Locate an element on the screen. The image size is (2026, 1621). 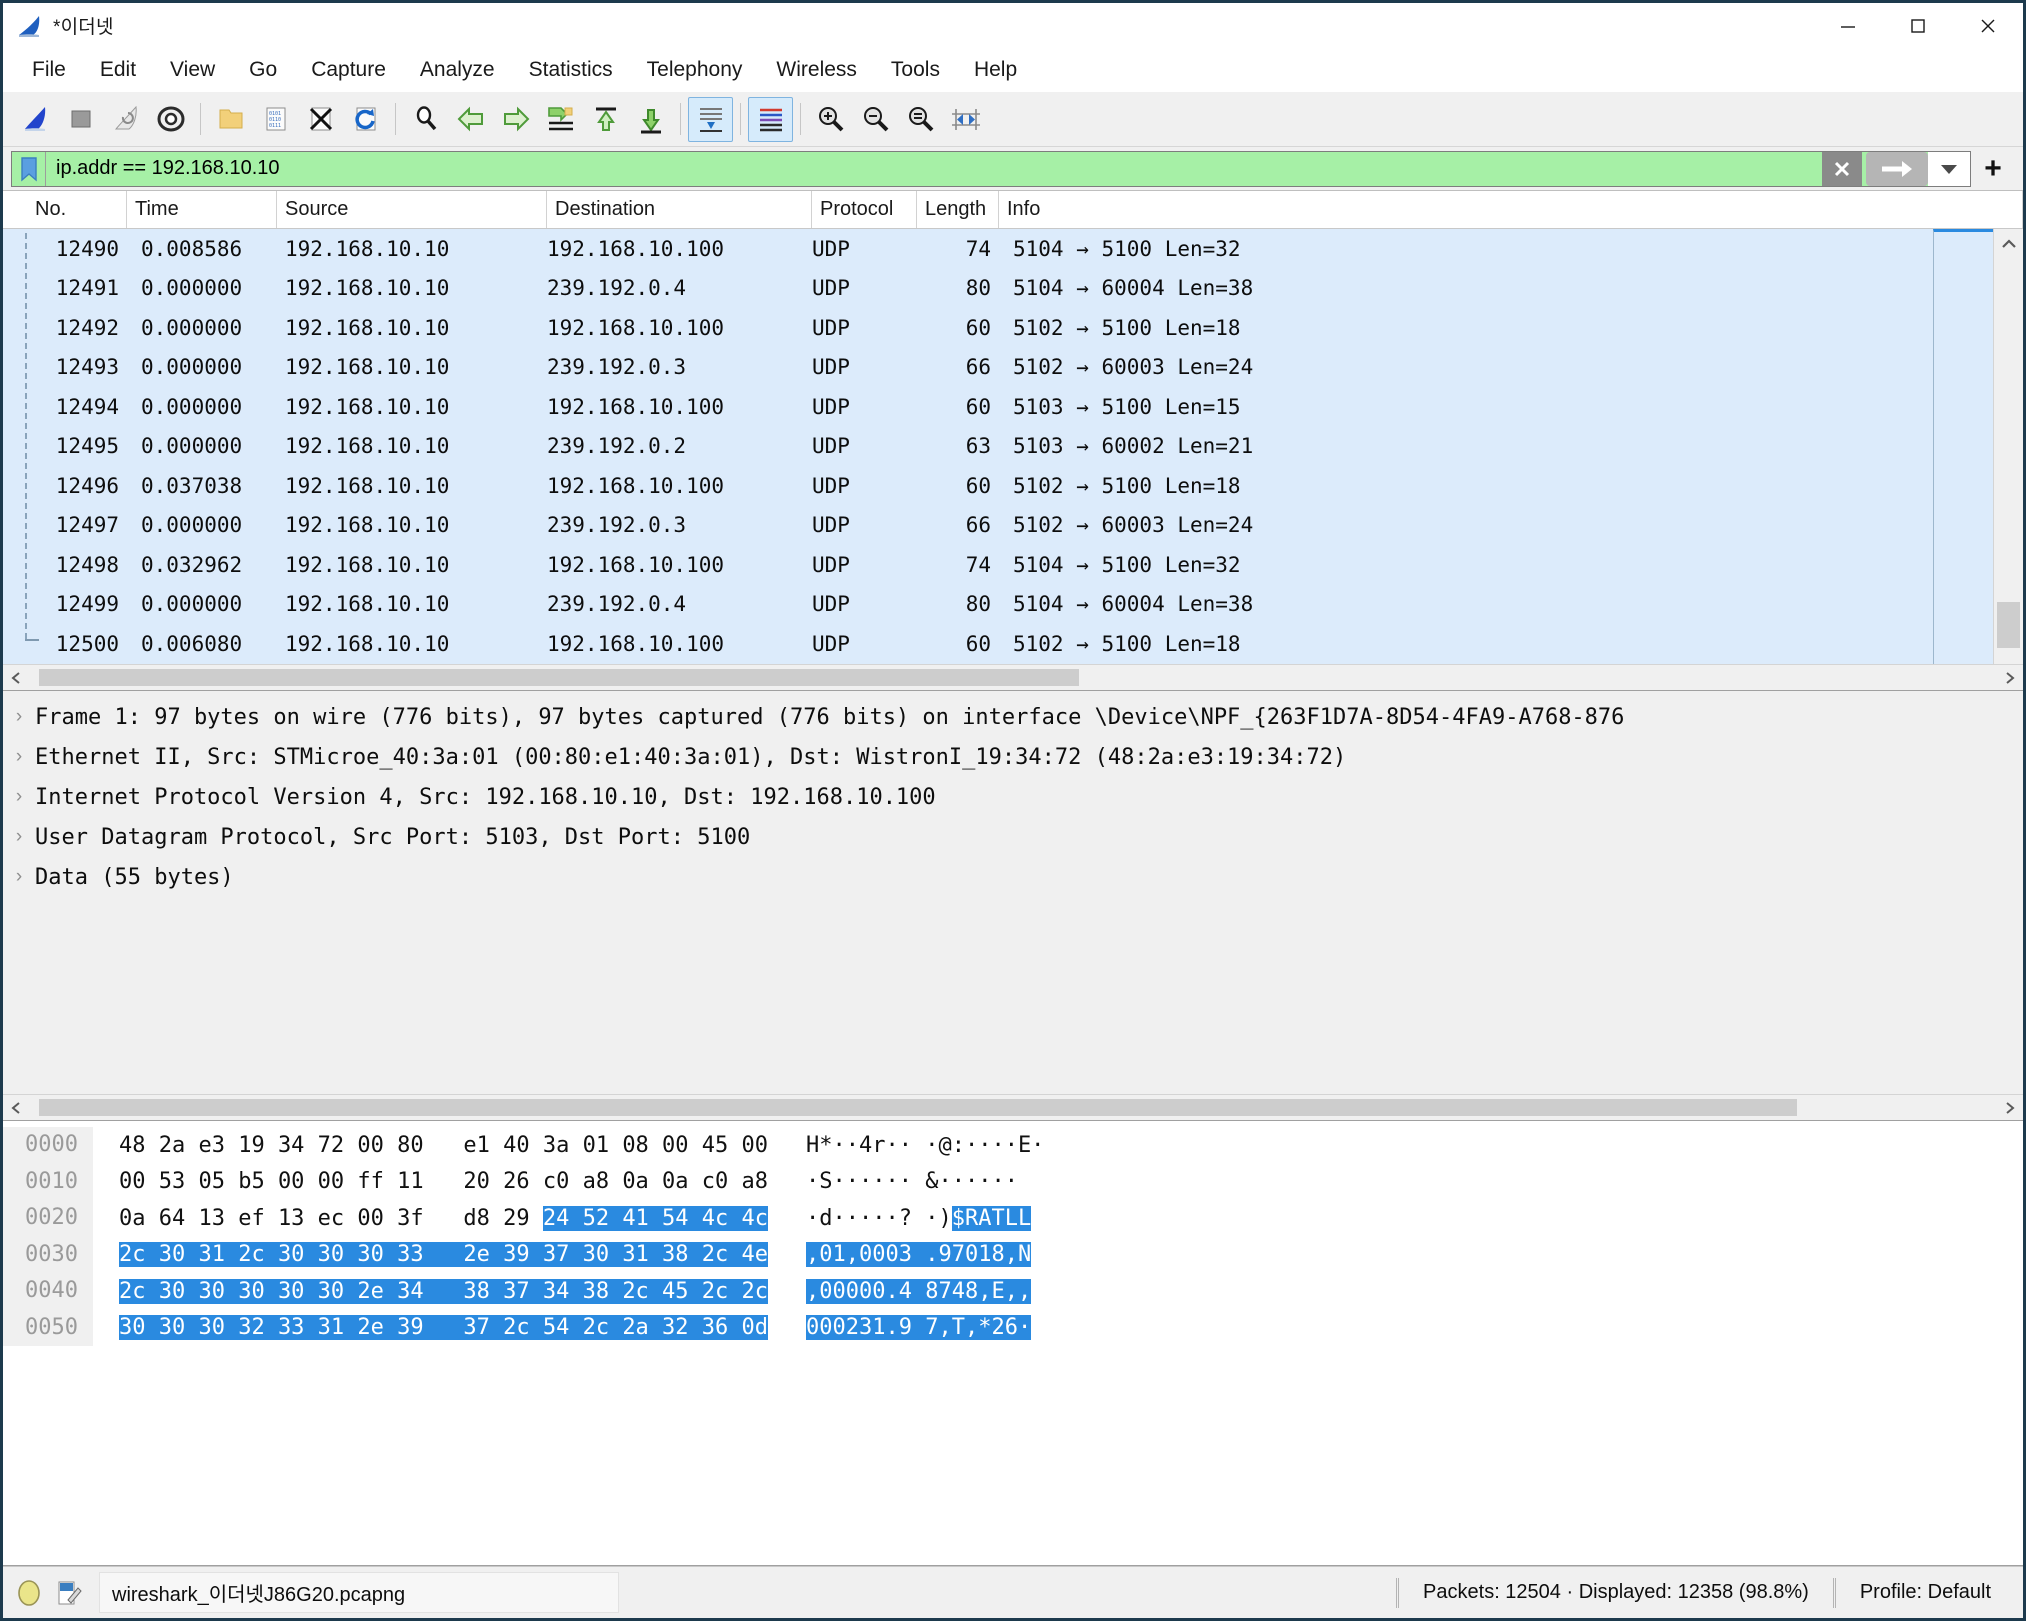
restart-capture-icon is located at coordinates (125, 119).